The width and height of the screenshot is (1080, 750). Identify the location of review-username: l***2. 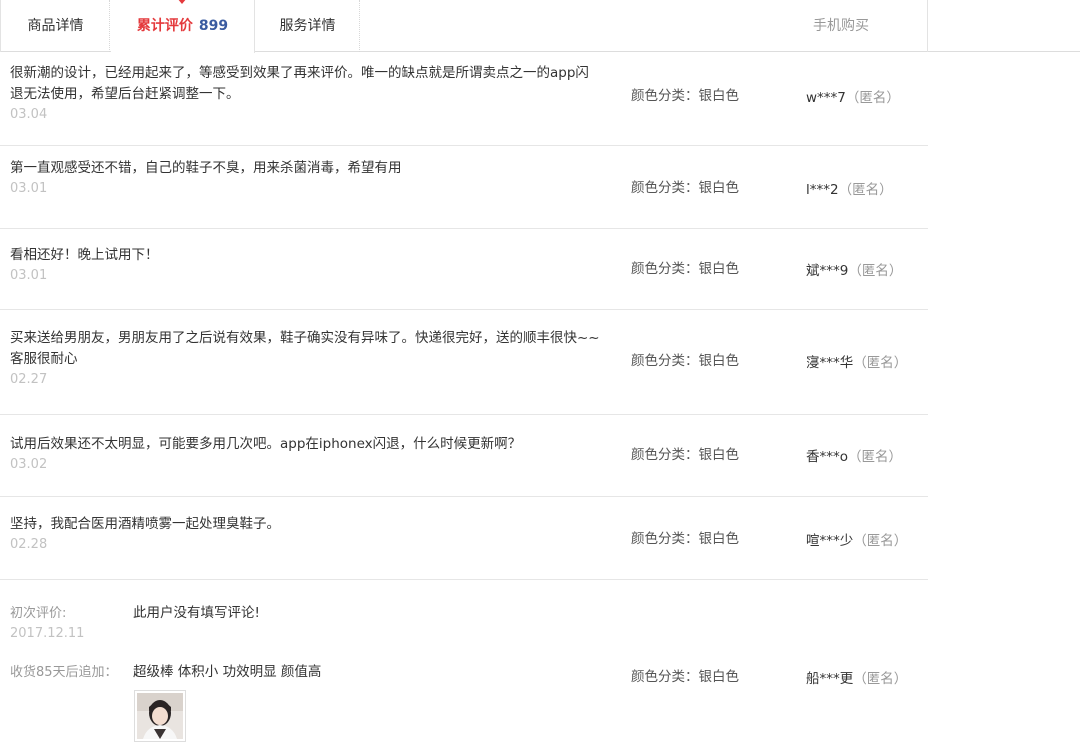
(822, 190).